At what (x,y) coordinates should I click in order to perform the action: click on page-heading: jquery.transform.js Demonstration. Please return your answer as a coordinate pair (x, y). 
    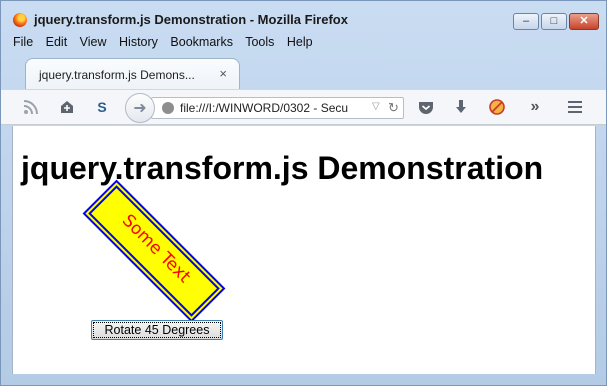
    Looking at the image, I should click on (282, 168).